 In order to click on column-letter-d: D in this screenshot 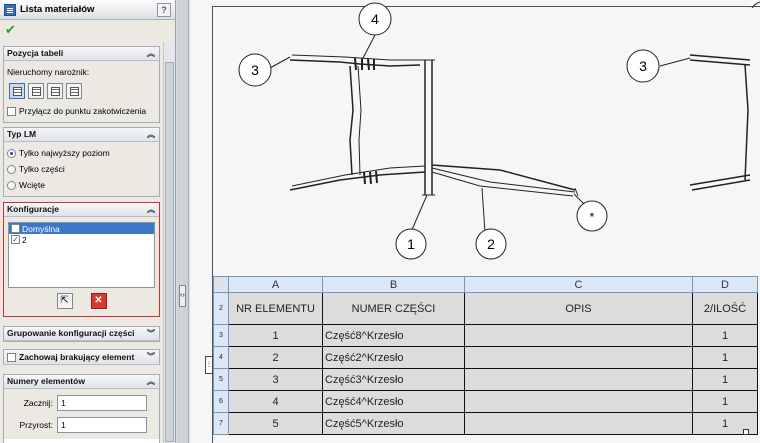, I will do `click(725, 284)`.